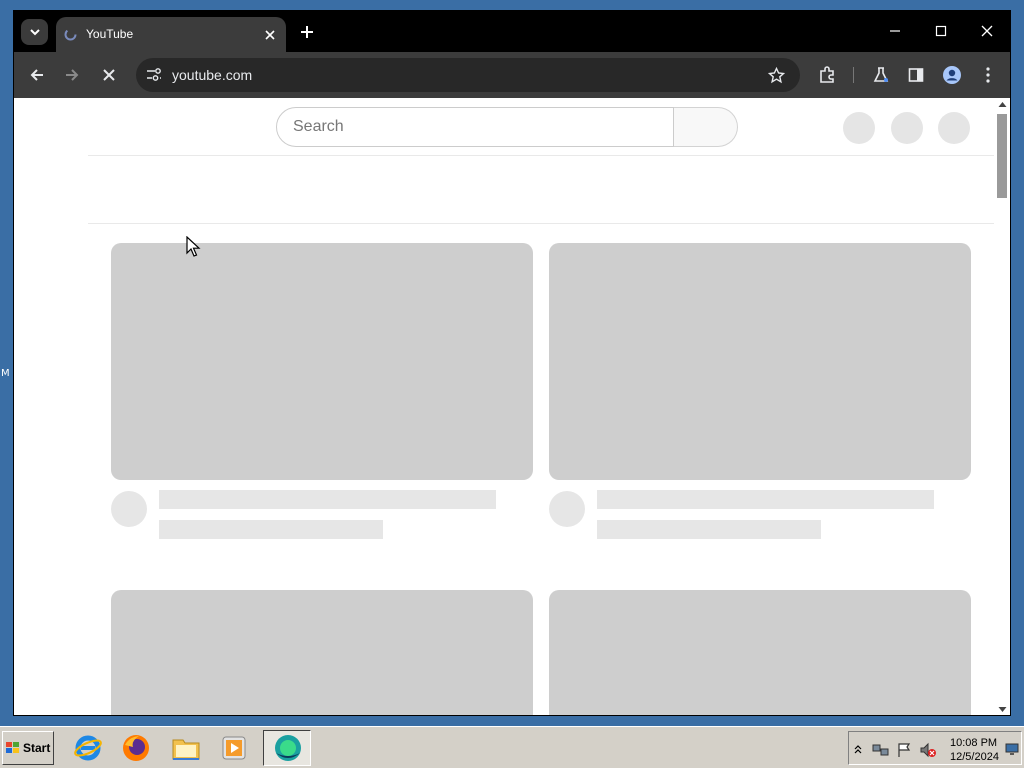  I want to click on bookmark-star-icon, so click(776, 75).